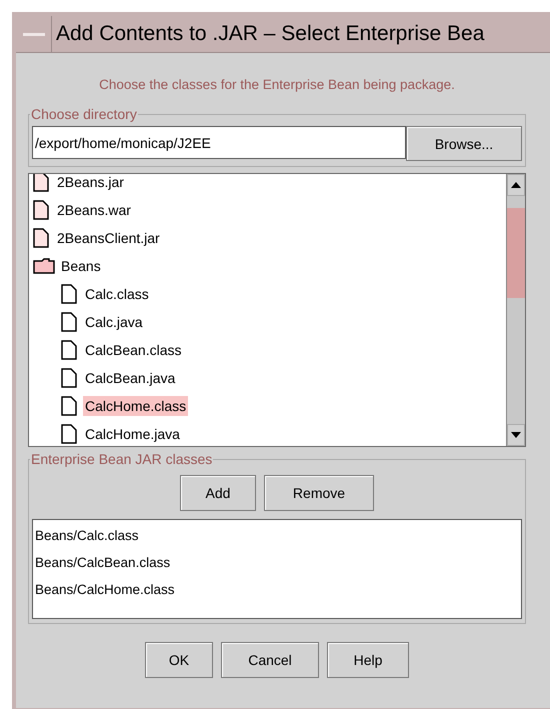 This screenshot has width=550, height=709. I want to click on folder-icon, so click(44, 266).